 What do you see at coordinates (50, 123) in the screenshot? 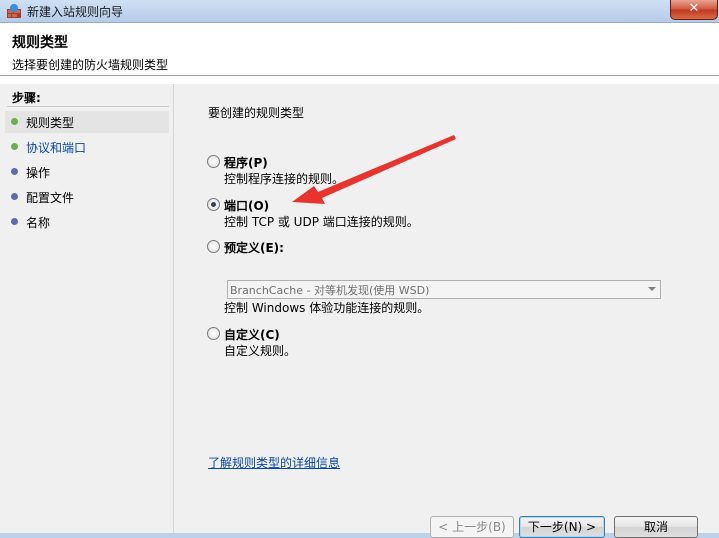
I see `step-label: 规则类型` at bounding box center [50, 123].